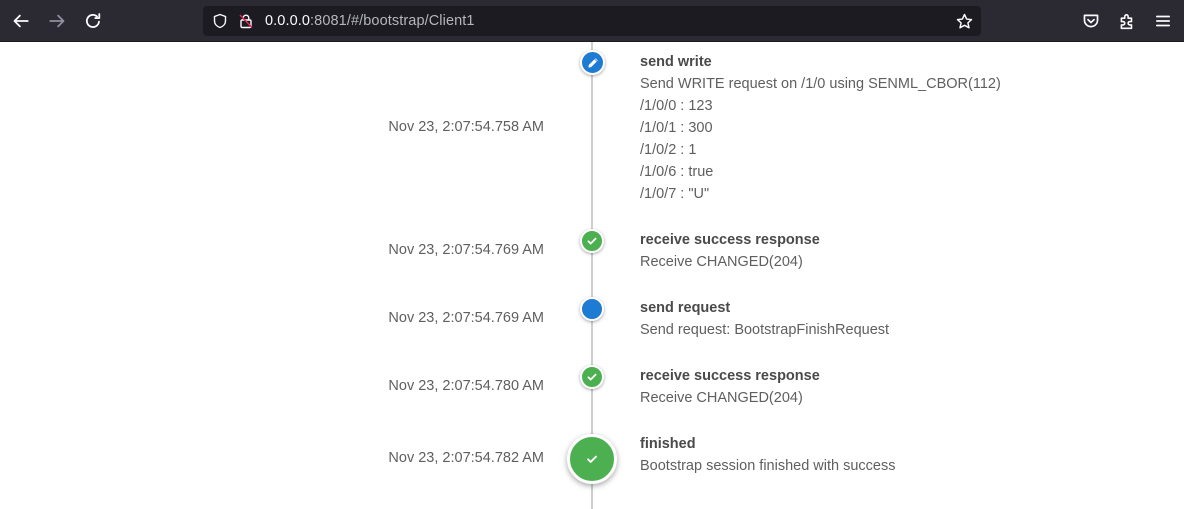  I want to click on event-timestamp: Nov 23, 2:07:54.782 AM, so click(466, 458).